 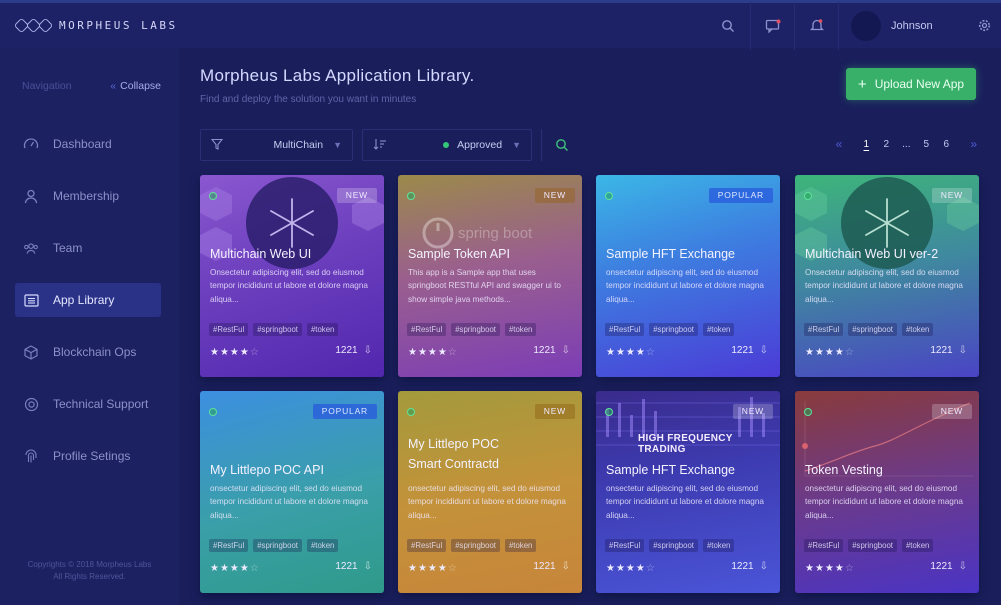 What do you see at coordinates (866, 144) in the screenshot?
I see `page-link: 1` at bounding box center [866, 144].